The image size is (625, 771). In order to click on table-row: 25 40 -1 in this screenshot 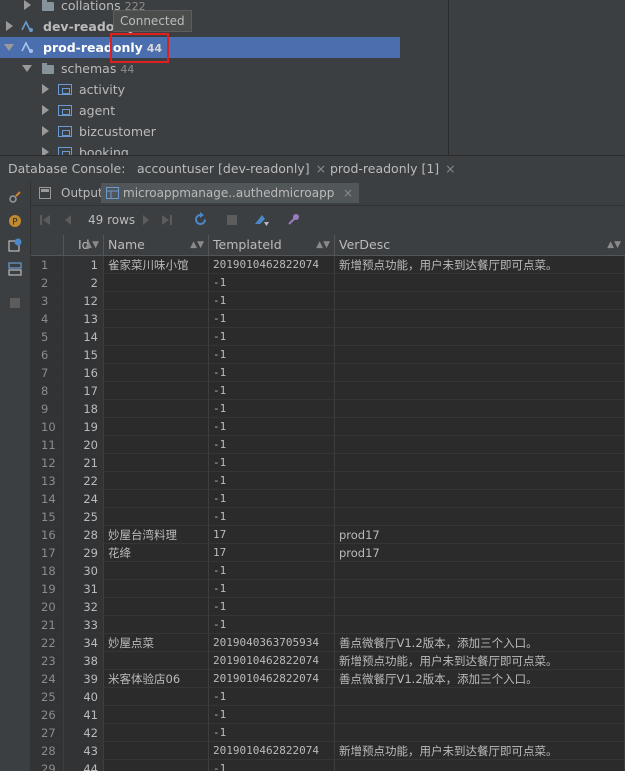, I will do `click(328, 697)`.